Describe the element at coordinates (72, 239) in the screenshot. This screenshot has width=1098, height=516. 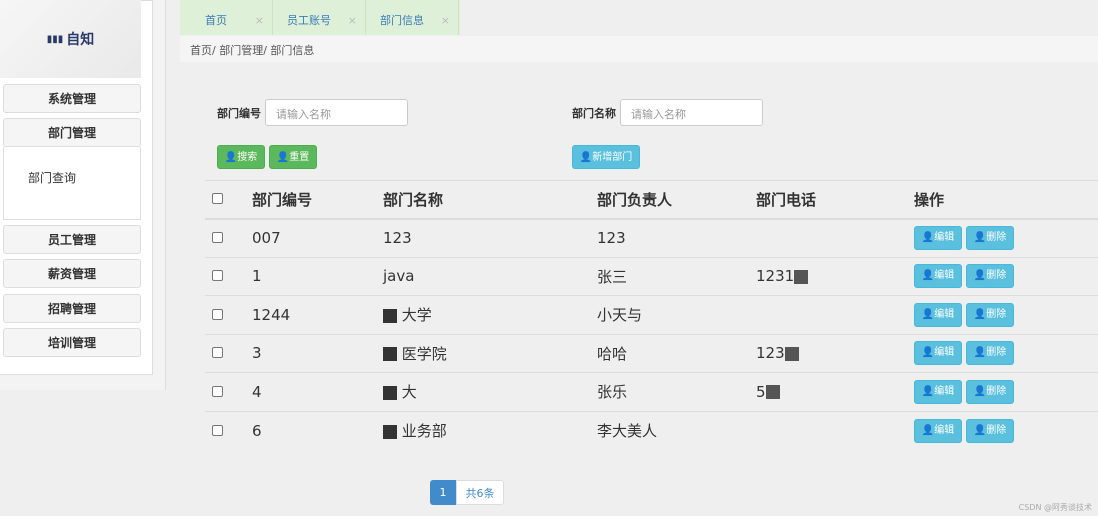
I see `sidebar-item-employee: 员工管理` at that location.